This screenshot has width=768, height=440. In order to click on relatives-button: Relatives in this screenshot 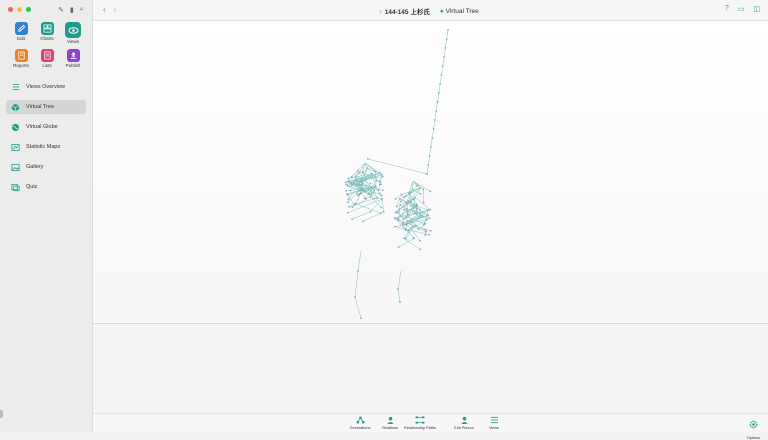, I will do `click(390, 423)`.